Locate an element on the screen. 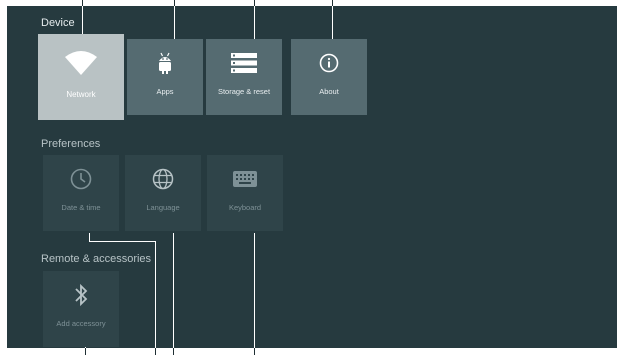 The image size is (617, 355). section-heading-preferences: Preferences is located at coordinates (71, 144).